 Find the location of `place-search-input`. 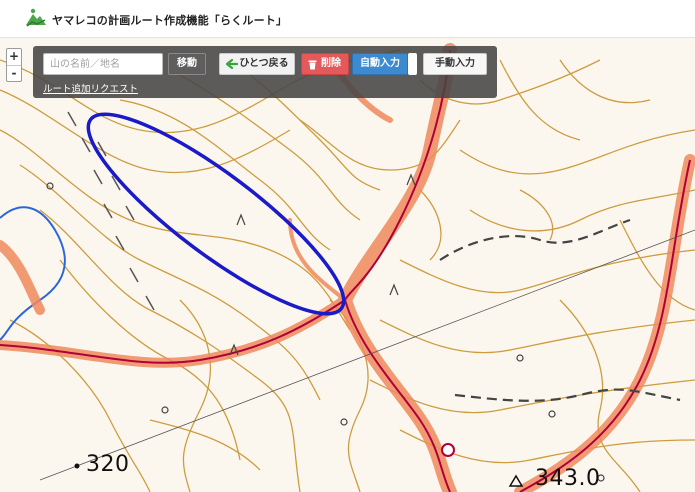

place-search-input is located at coordinates (103, 64).